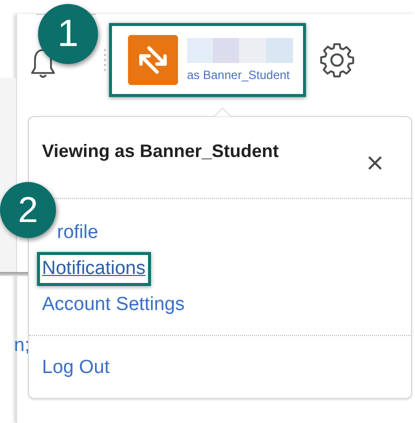 The width and height of the screenshot is (415, 423). I want to click on menu-link: Notifications, so click(93, 269).